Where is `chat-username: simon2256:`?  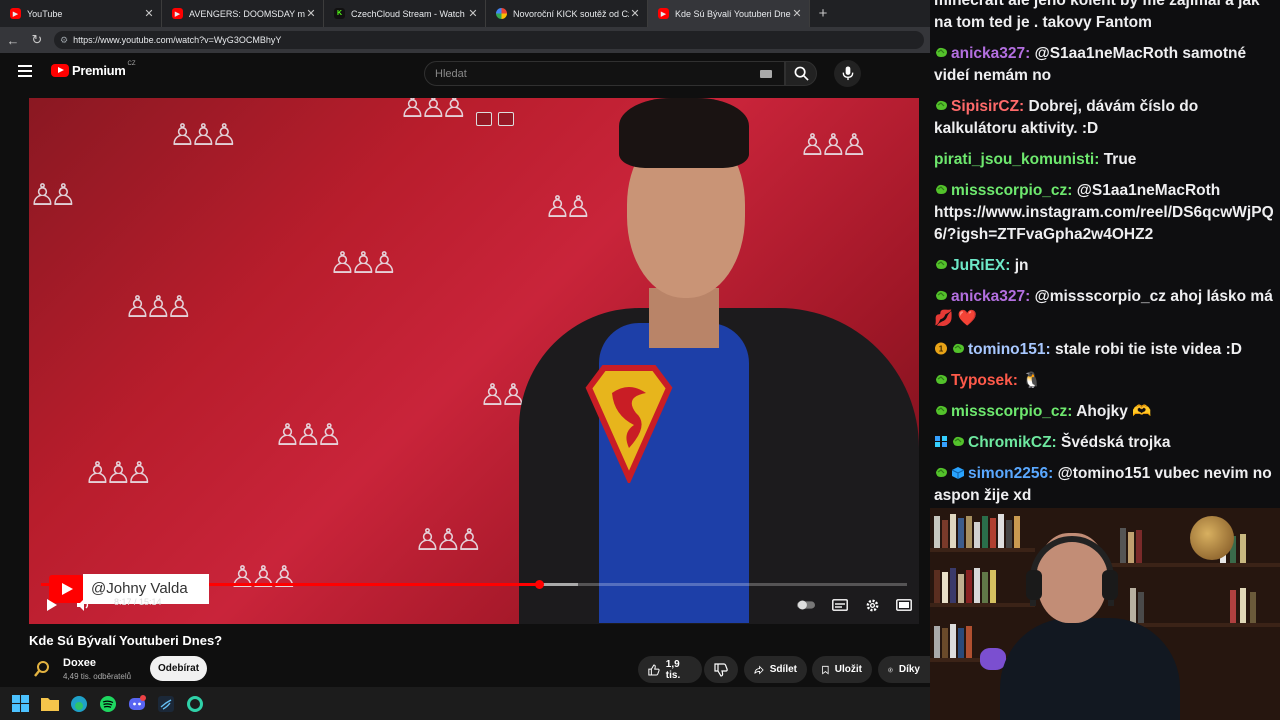 chat-username: simon2256: is located at coordinates (1010, 473).